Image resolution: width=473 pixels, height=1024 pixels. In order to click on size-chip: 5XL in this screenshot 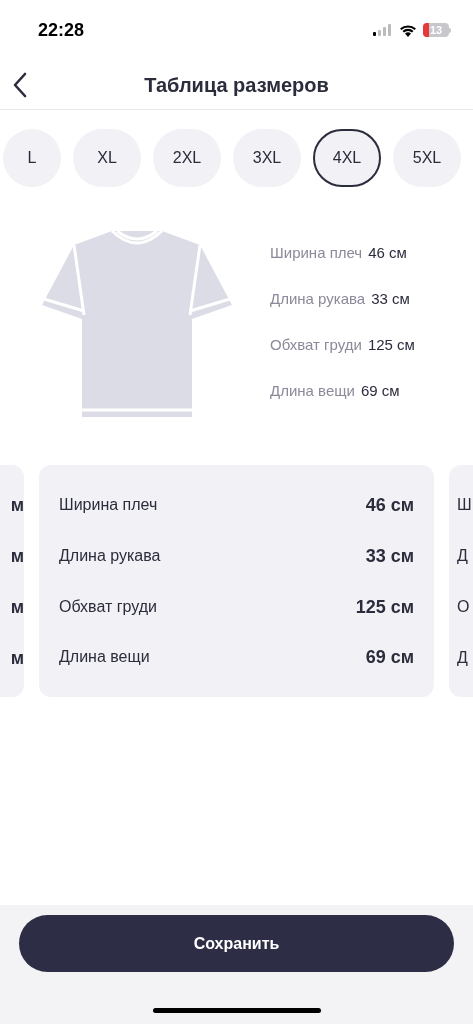, I will do `click(427, 158)`.